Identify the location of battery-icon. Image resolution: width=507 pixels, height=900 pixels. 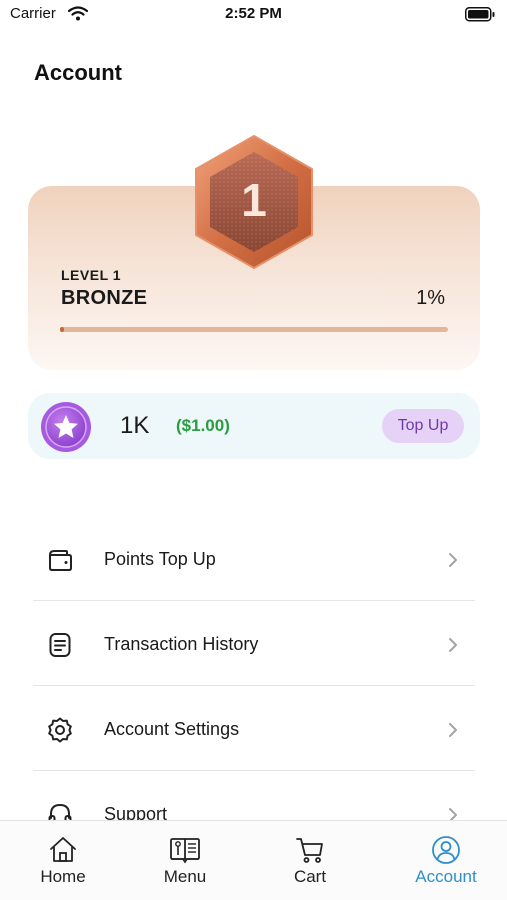
(480, 14).